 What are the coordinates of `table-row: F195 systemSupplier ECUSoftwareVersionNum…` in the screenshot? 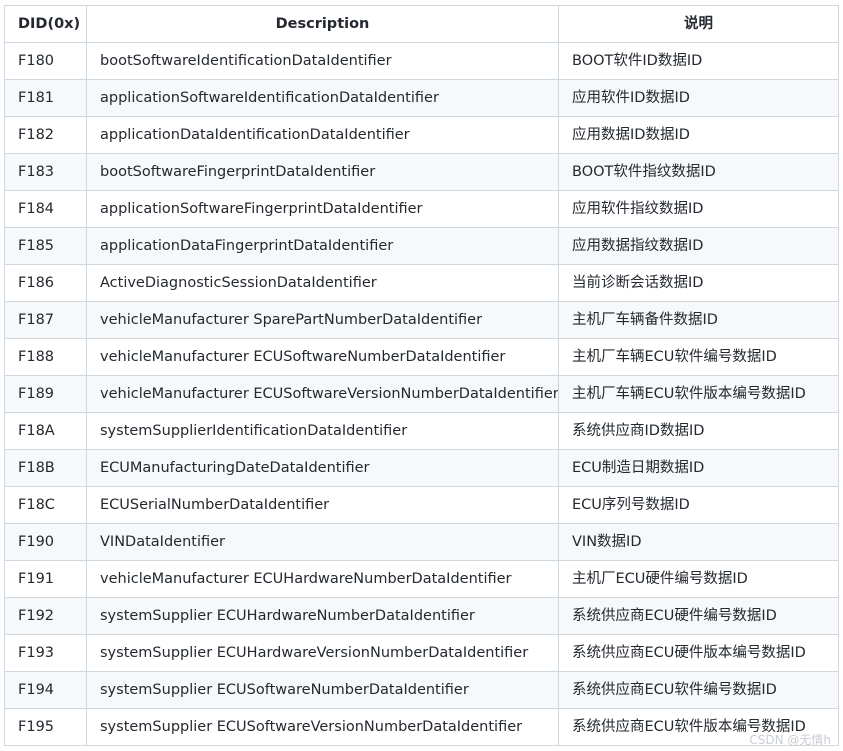 It's located at (421, 727).